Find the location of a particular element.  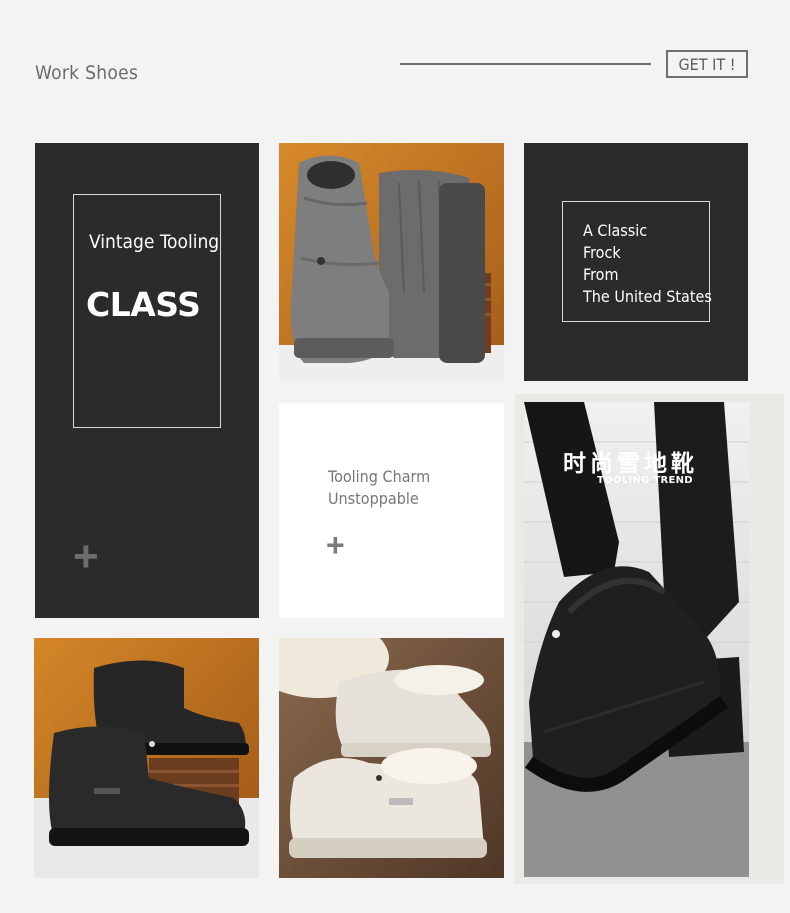

classic-frame: A Classic Frock From The United States is located at coordinates (637, 261).